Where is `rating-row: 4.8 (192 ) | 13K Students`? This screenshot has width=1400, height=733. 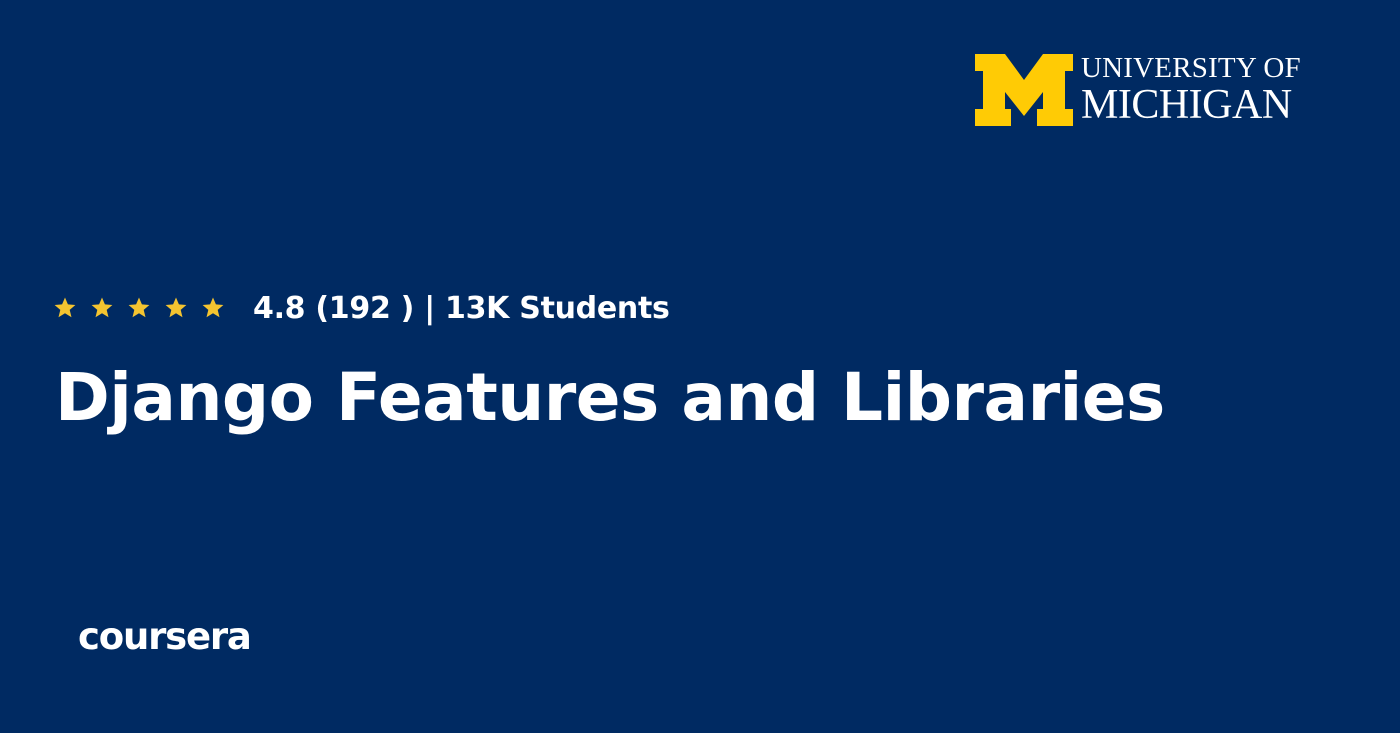
rating-row: 4.8 (192 ) | 13K Students is located at coordinates (361, 308).